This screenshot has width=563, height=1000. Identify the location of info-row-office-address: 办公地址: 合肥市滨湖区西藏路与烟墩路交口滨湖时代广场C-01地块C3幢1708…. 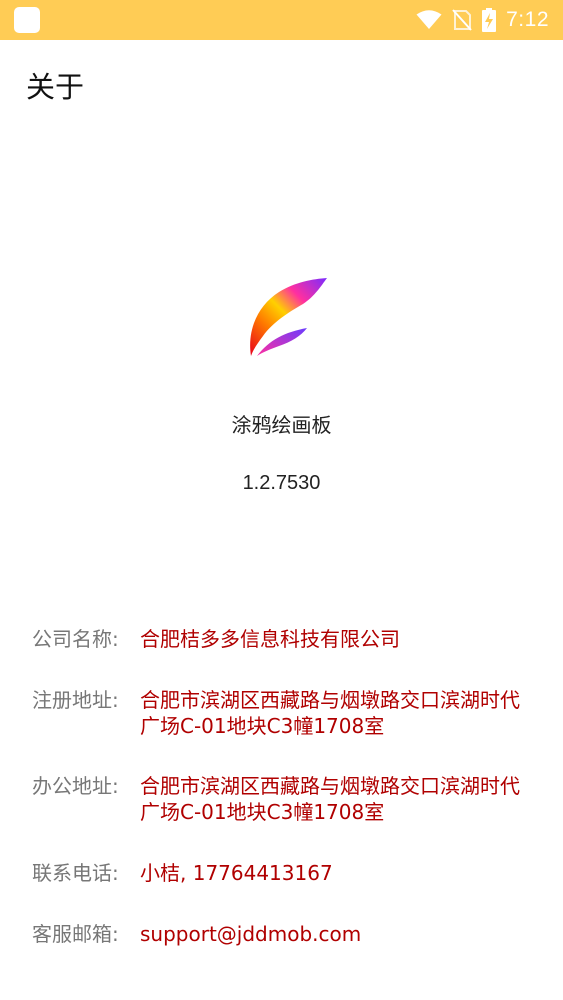
(282, 799).